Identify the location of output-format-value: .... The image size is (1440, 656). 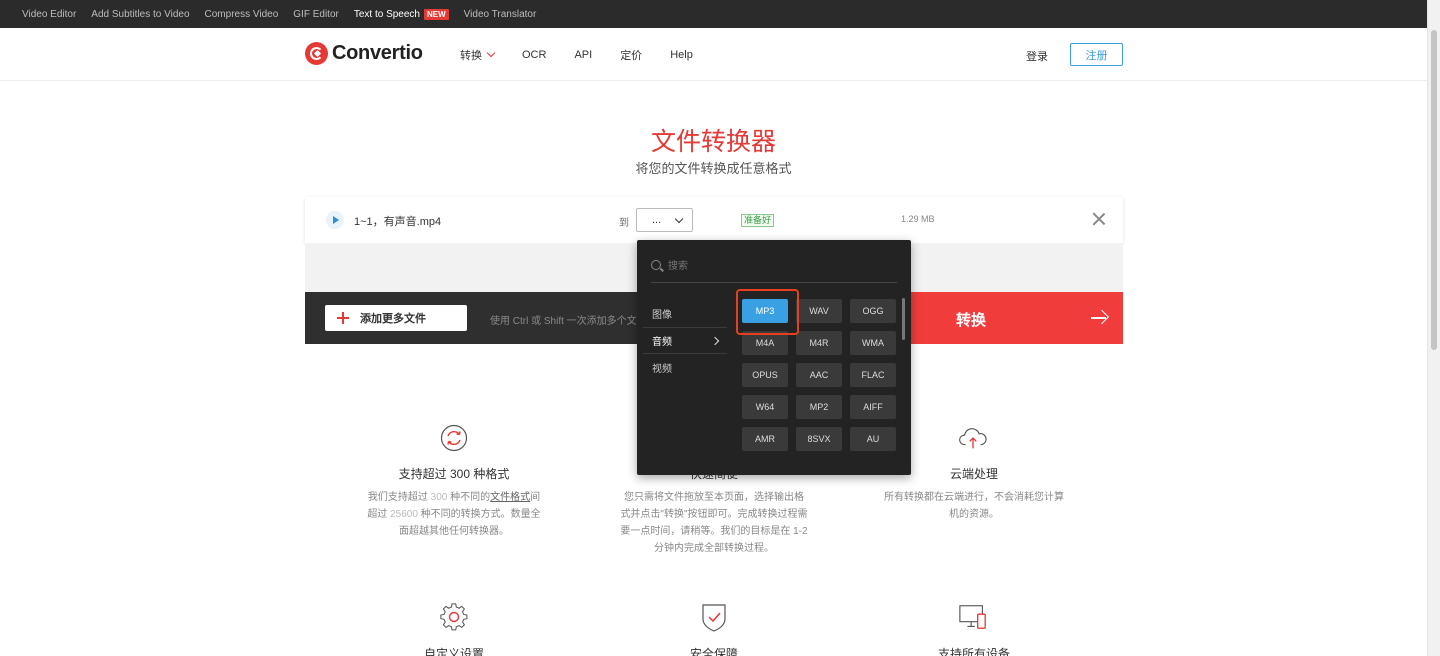
(657, 220).